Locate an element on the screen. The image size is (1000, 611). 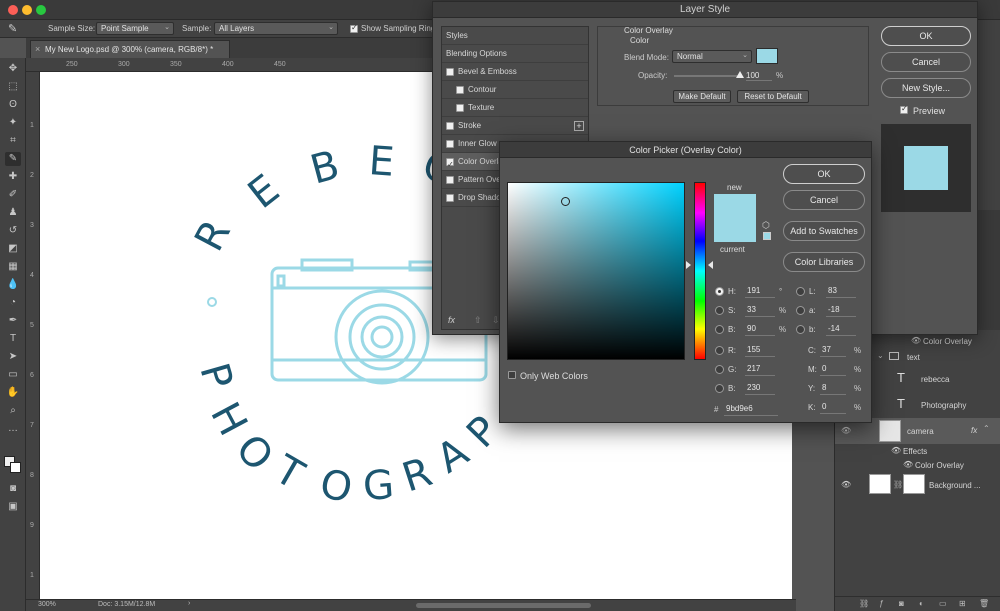
zoom-window-button is located at coordinates (41, 10).